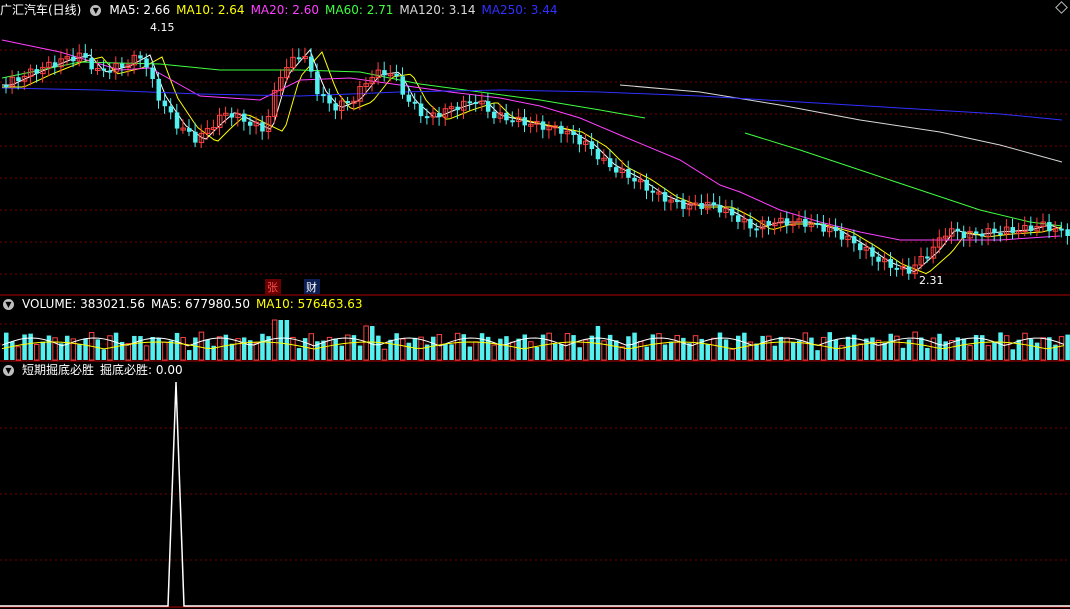  I want to click on badge-zhang: 张, so click(273, 286).